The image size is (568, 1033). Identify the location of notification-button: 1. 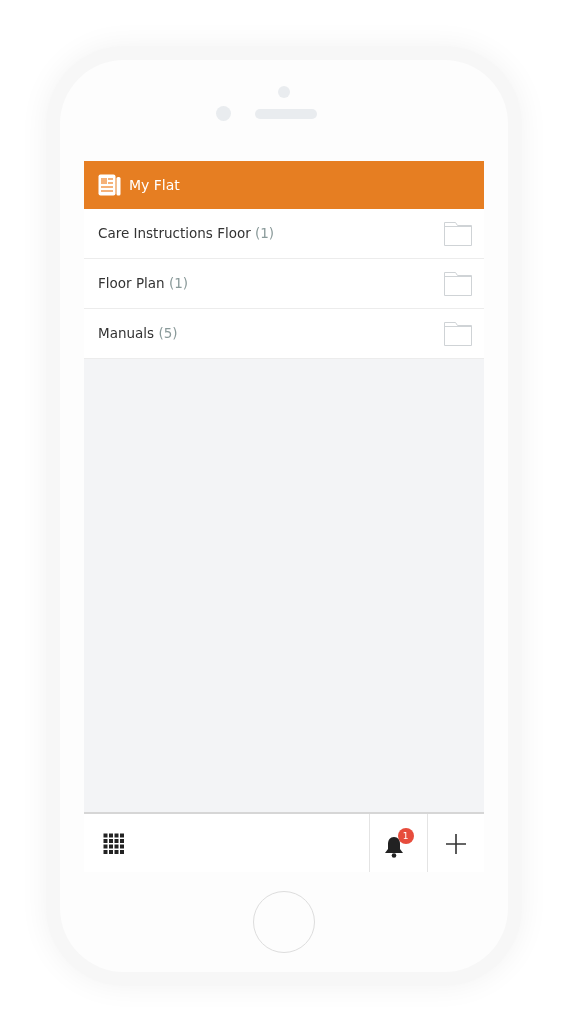
(398, 843).